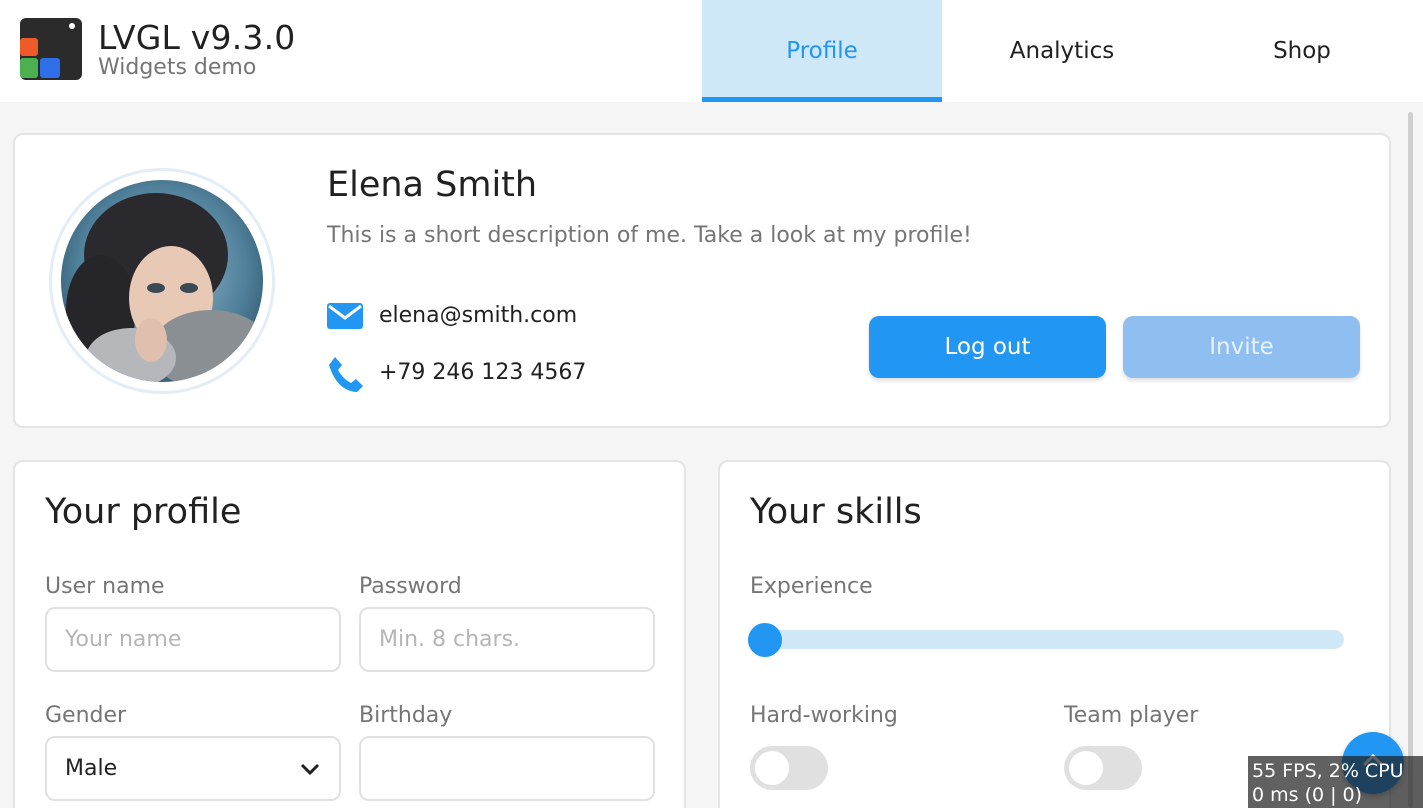  I want to click on tab-shop: Shop, so click(1302, 51).